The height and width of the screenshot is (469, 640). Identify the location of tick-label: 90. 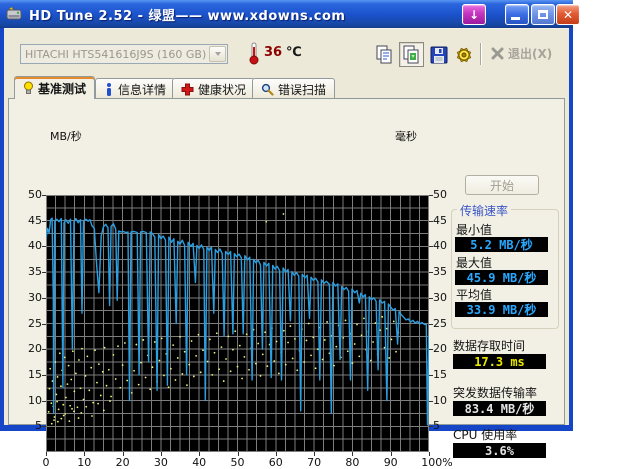
(390, 462).